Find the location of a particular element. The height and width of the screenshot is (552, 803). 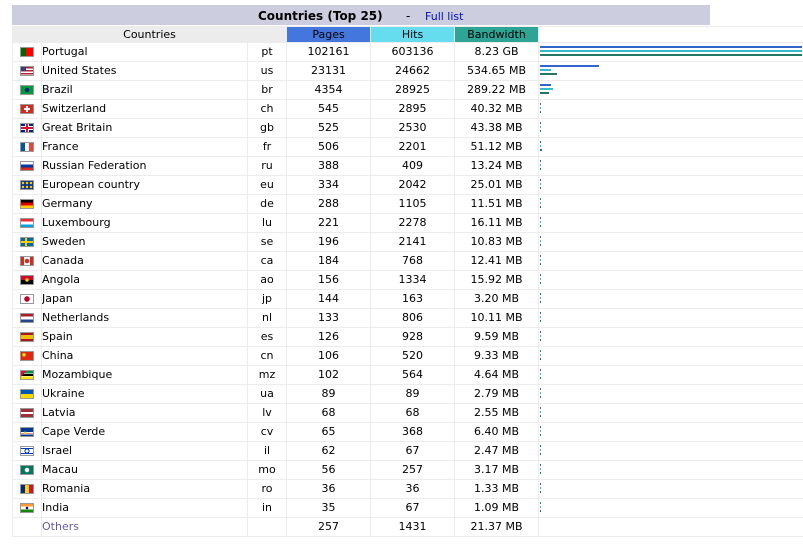

pages-value: 545 is located at coordinates (329, 109).